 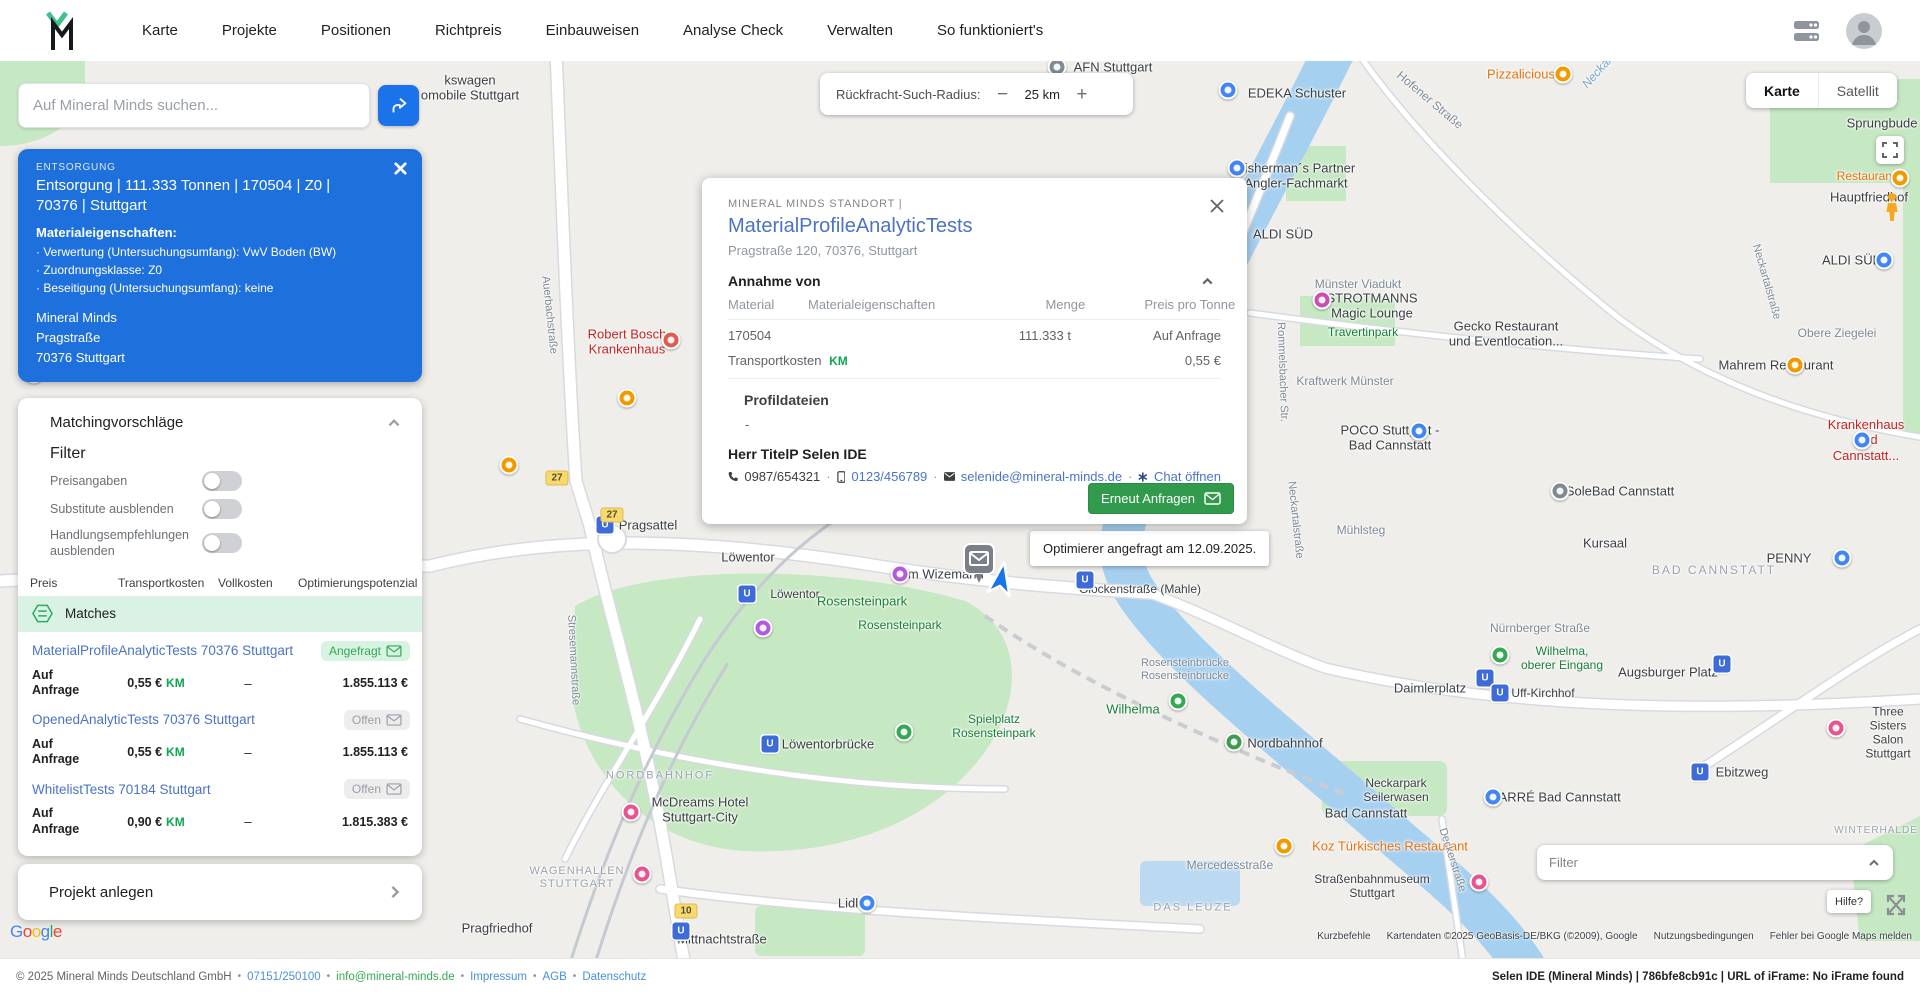 I want to click on request-again-button: Erneut Anfragen, so click(x=1161, y=498).